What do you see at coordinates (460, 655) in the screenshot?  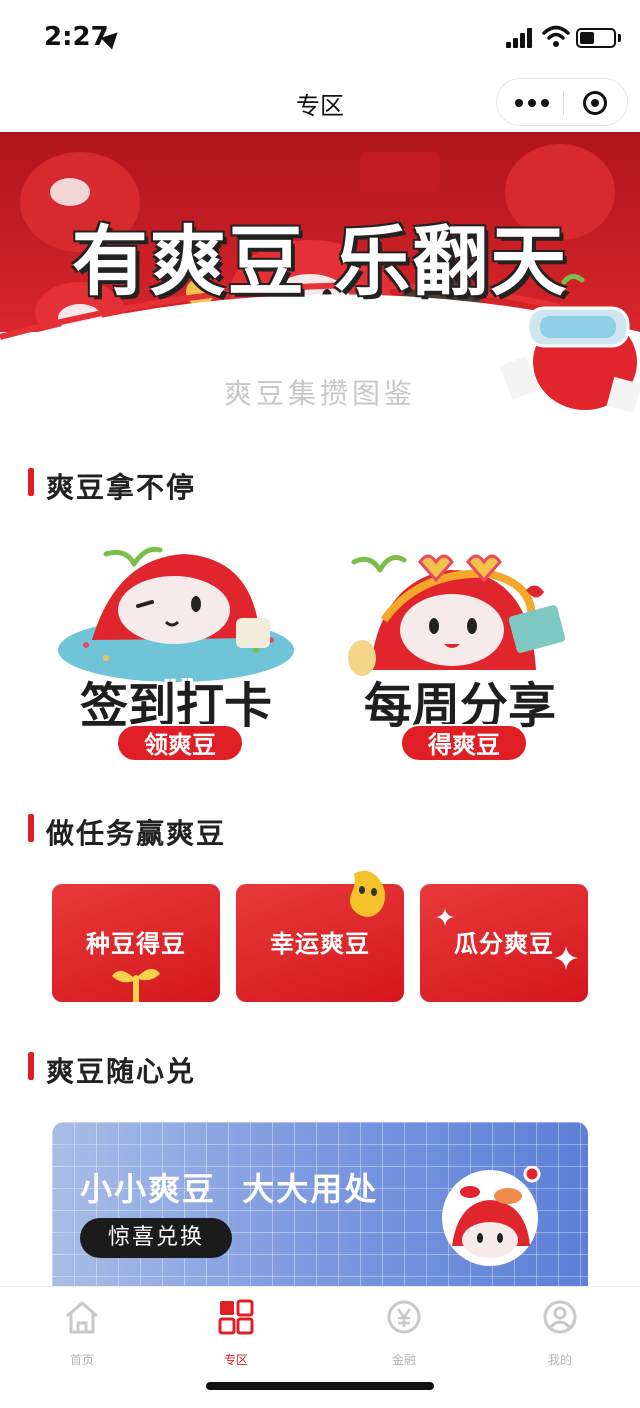 I see `weekly-share-card: 每周分享 得爽豆` at bounding box center [460, 655].